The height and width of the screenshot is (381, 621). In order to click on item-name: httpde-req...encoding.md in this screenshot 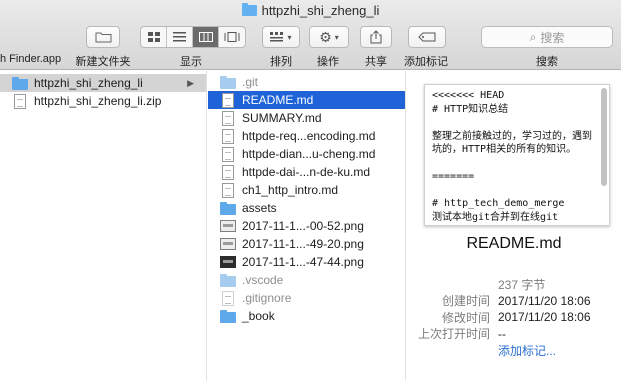, I will do `click(309, 136)`.